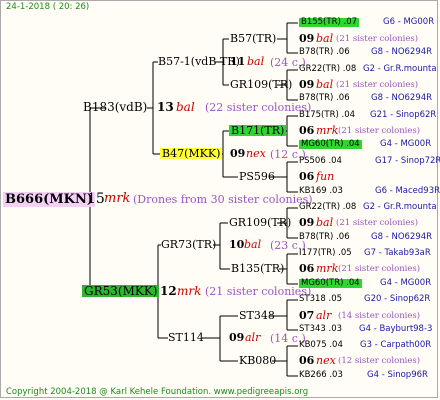 The image size is (440, 400). What do you see at coordinates (402, 98) in the screenshot?
I see `gen5-bot-origin-2: G8 - NO6294R` at bounding box center [402, 98].